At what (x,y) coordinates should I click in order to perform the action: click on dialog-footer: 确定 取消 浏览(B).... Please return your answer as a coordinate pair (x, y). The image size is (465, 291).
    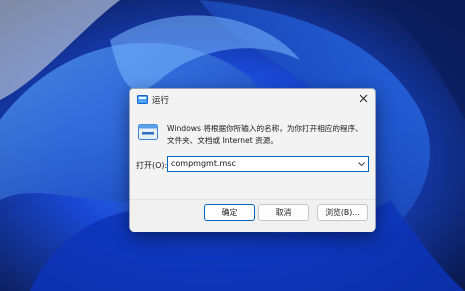
    Looking at the image, I should click on (252, 215).